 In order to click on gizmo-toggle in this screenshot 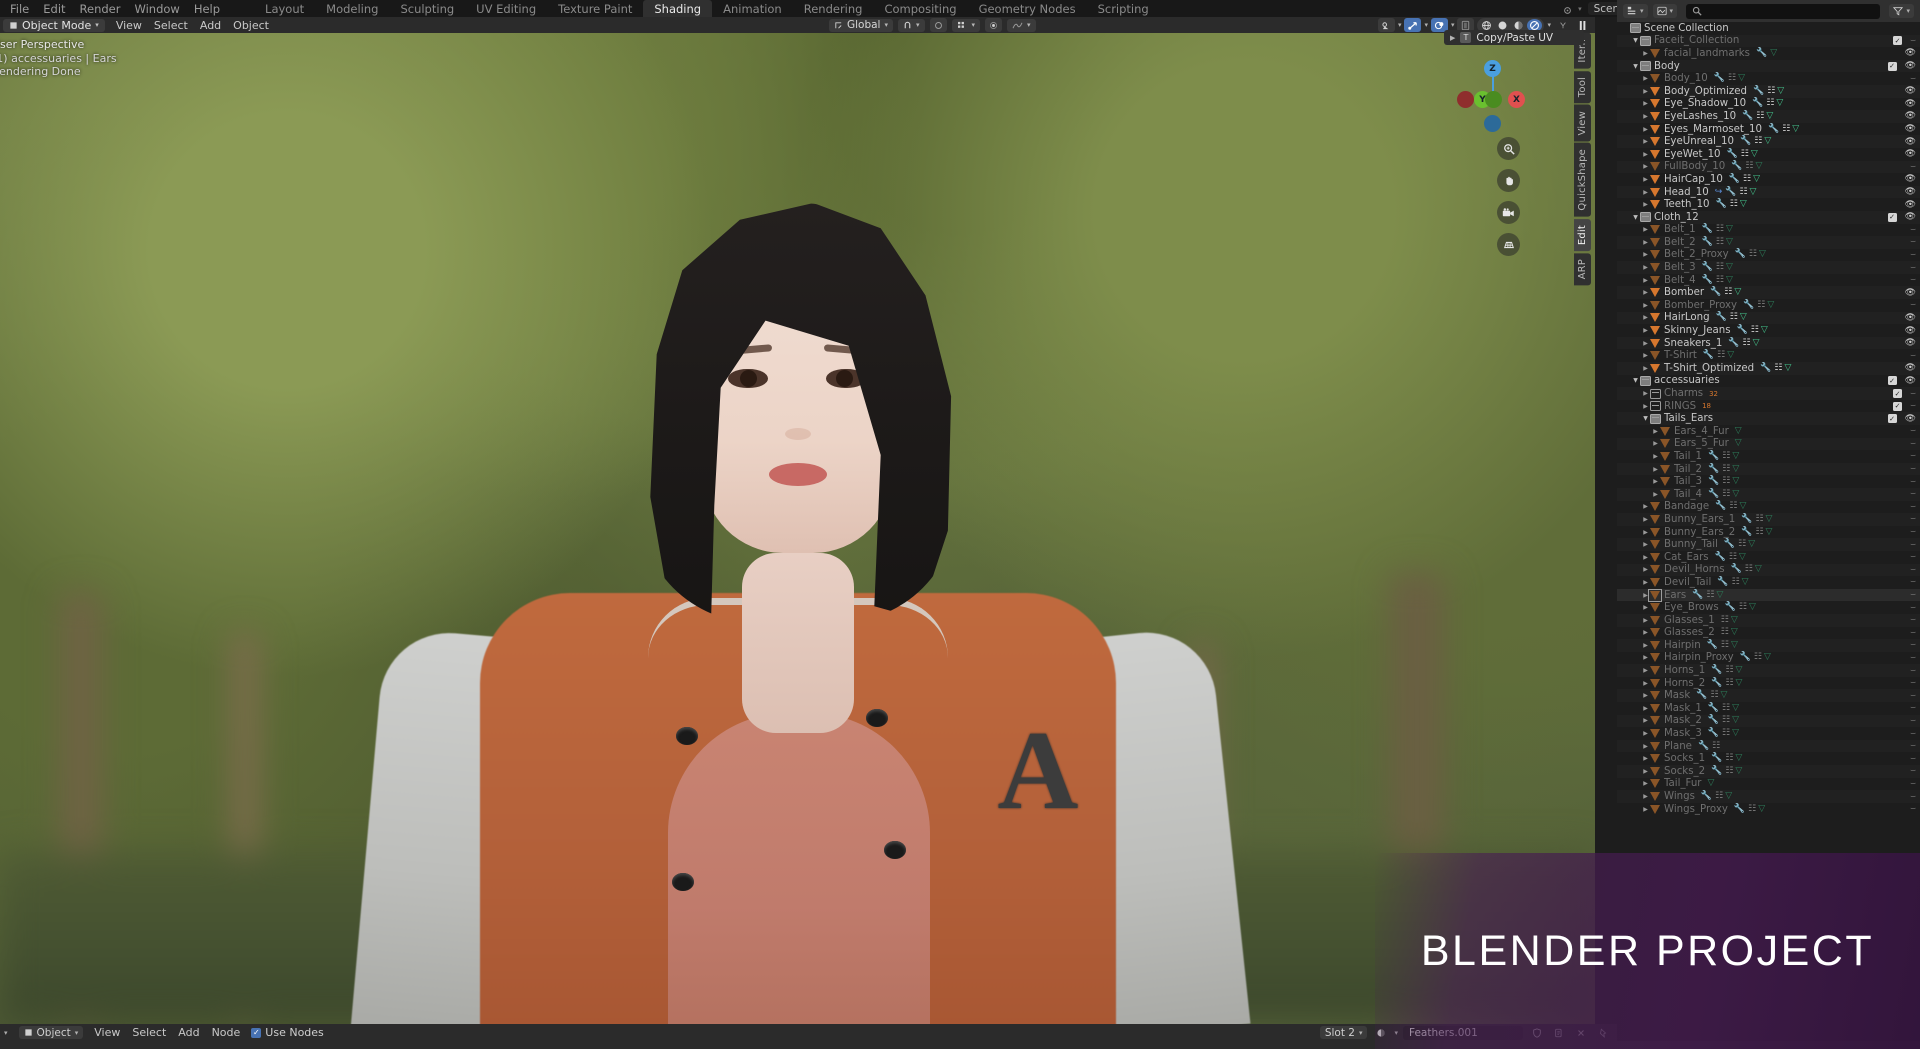, I will do `click(1413, 25)`.